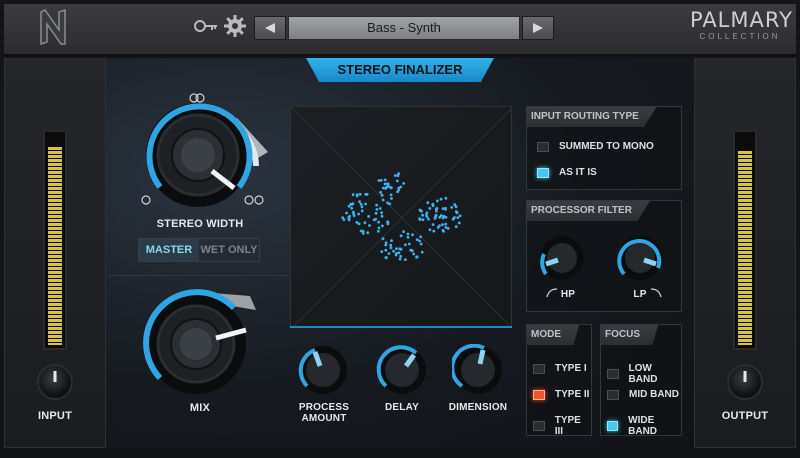  Describe the element at coordinates (613, 394) in the screenshot. I see `mid-band-led` at that location.